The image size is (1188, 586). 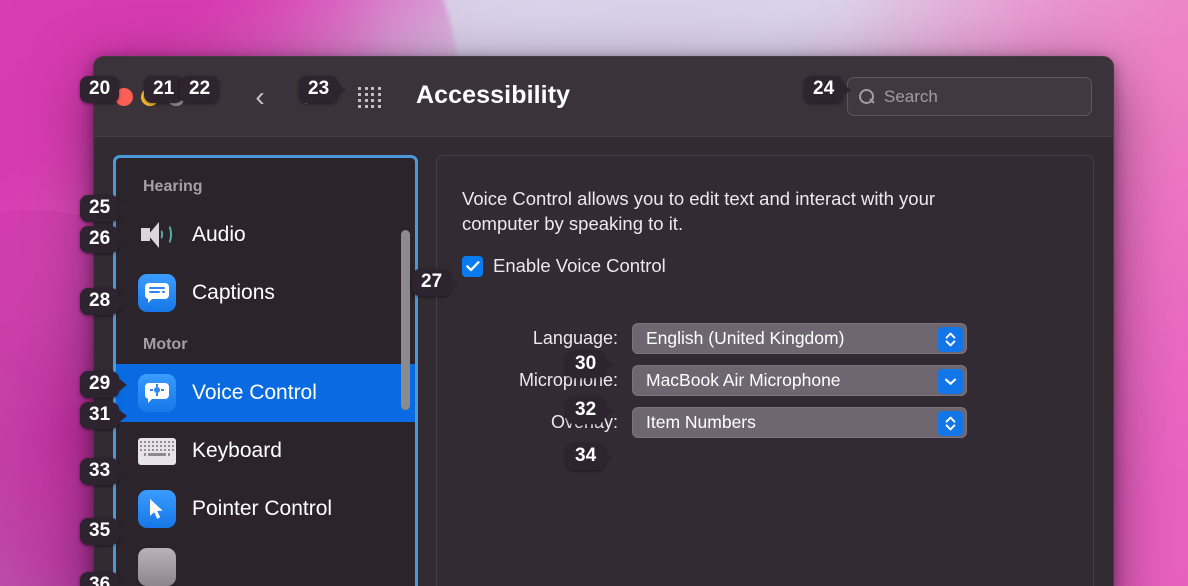 I want to click on sidebar-item-pointer-control: Pointer Control, so click(x=265, y=509).